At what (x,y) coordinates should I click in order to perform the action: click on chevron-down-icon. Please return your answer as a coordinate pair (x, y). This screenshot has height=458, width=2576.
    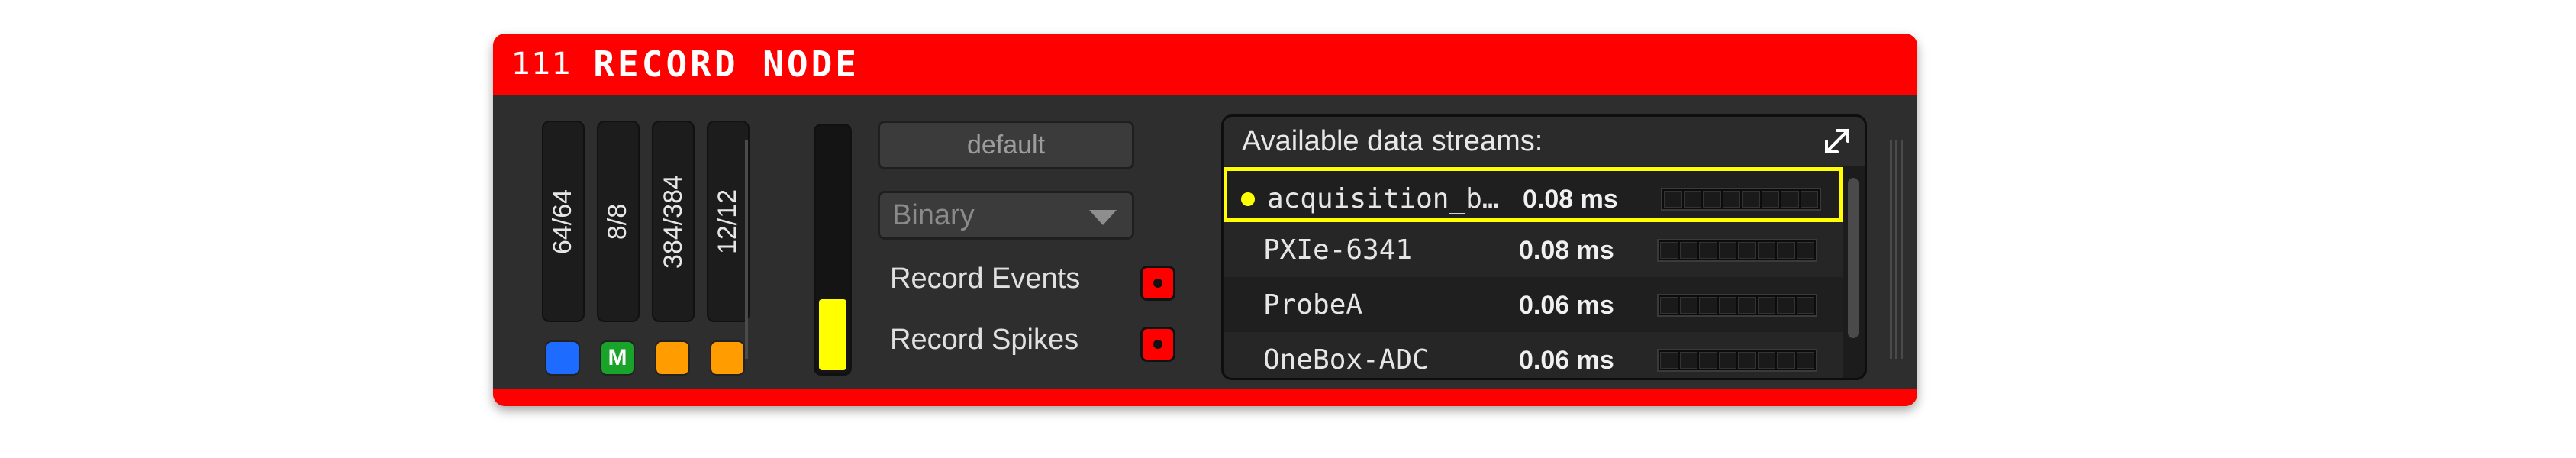
    Looking at the image, I should click on (1103, 217).